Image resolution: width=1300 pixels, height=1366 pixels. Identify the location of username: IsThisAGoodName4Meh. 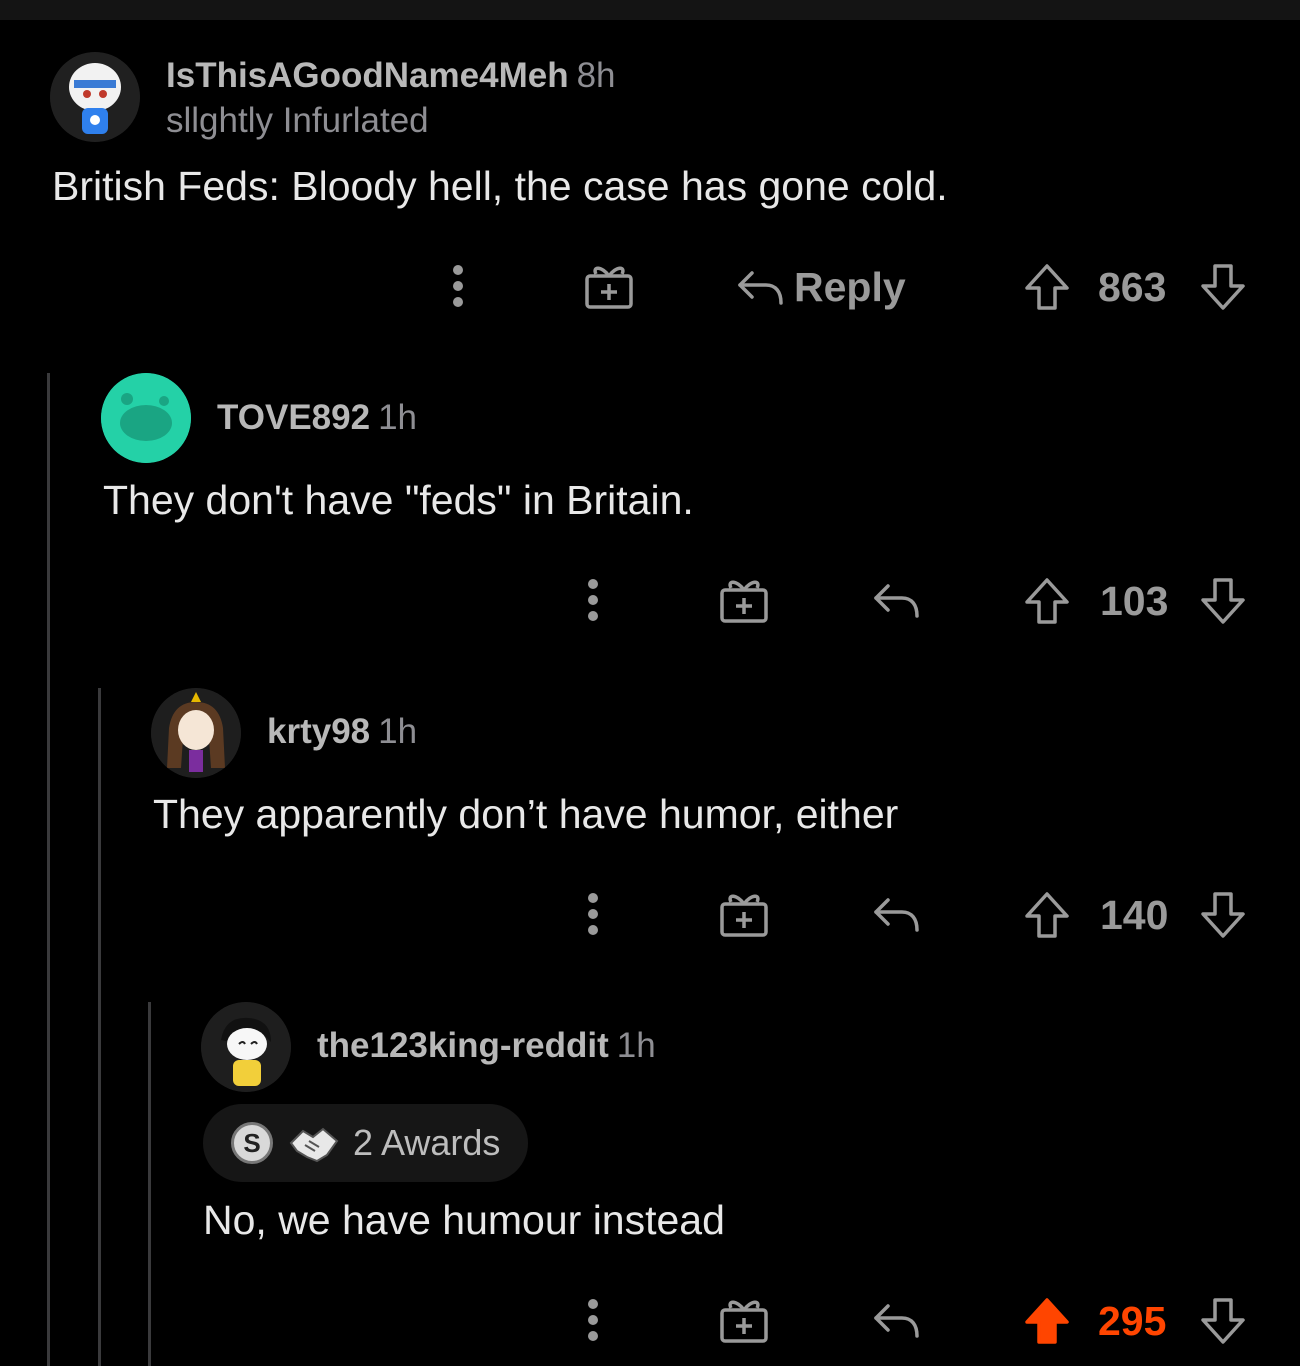
(367, 75).